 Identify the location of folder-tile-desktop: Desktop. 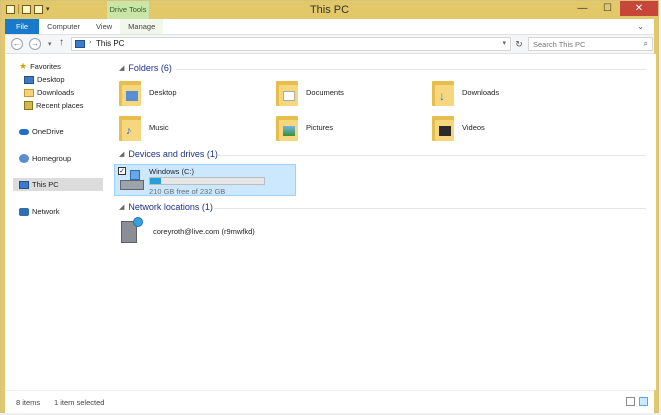
(148, 92).